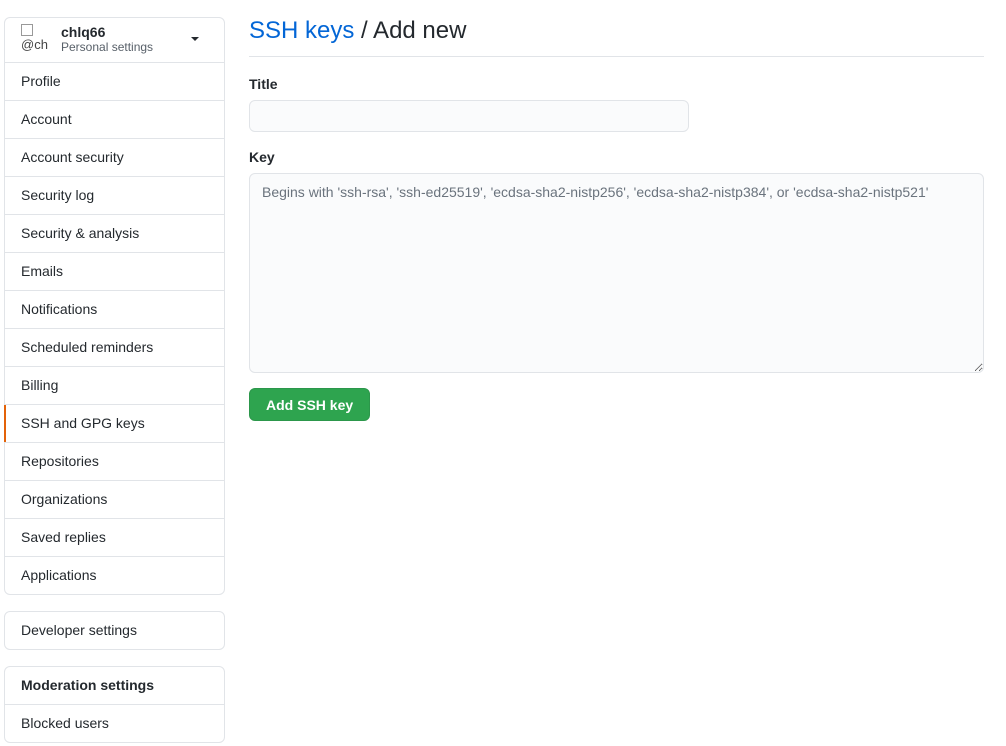 The width and height of the screenshot is (1006, 746). I want to click on sidebar-item-organizations: Organizations, so click(114, 500).